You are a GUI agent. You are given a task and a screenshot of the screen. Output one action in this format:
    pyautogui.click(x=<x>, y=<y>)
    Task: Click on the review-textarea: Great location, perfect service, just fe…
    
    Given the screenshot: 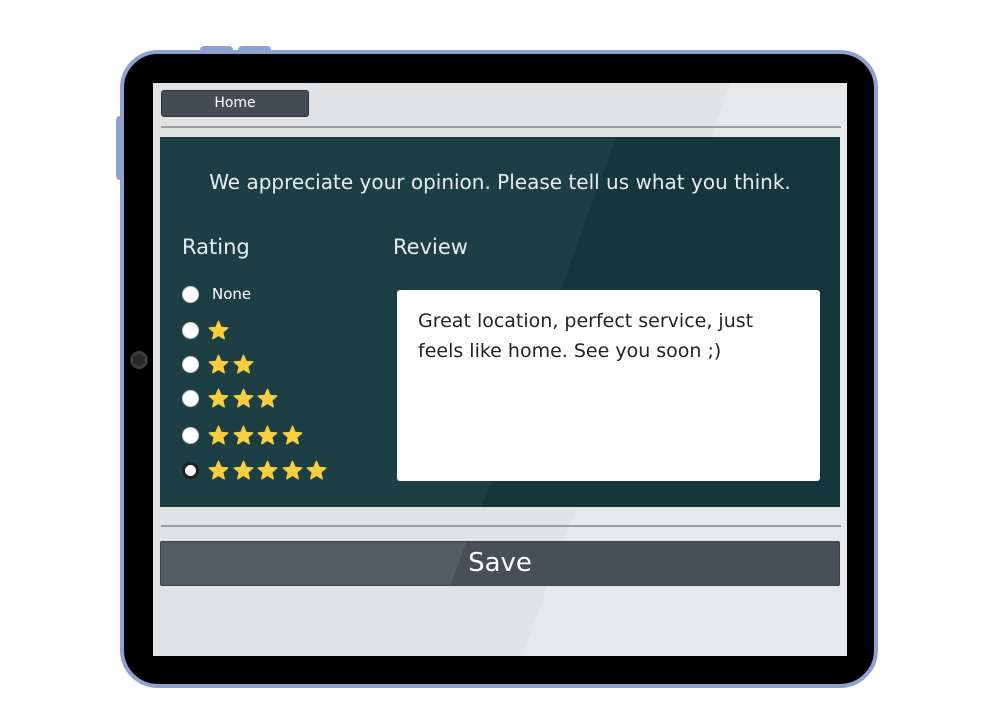 What is the action you would take?
    pyautogui.click(x=608, y=385)
    